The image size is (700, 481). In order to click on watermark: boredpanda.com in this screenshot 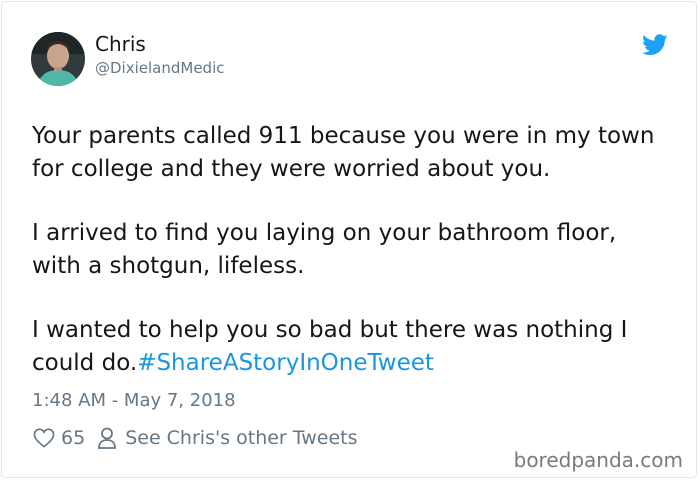, I will do `click(598, 460)`.